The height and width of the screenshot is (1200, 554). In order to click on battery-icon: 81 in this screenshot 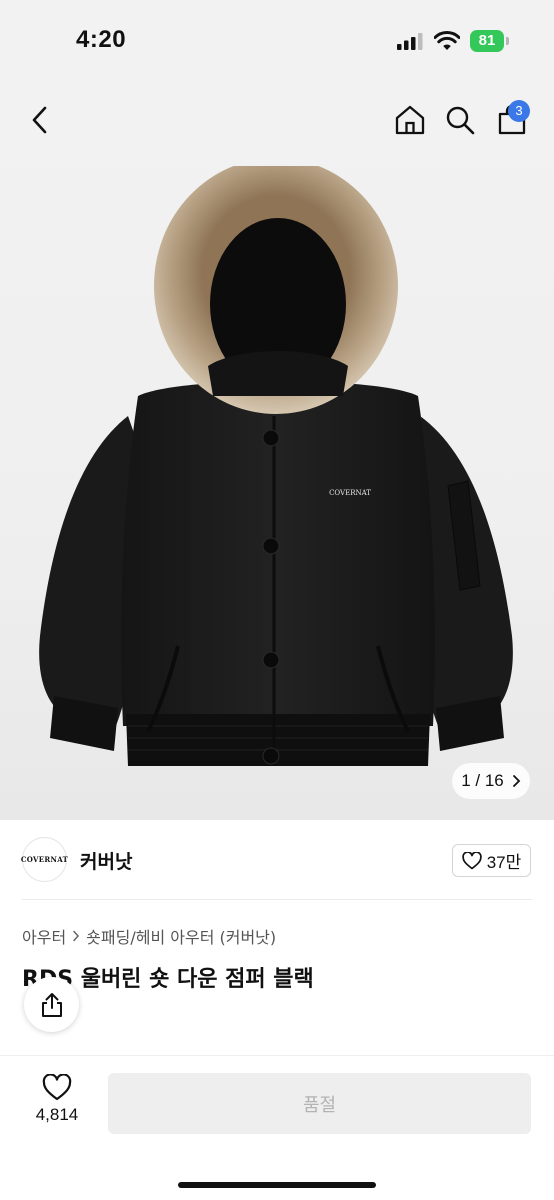, I will do `click(490, 41)`.